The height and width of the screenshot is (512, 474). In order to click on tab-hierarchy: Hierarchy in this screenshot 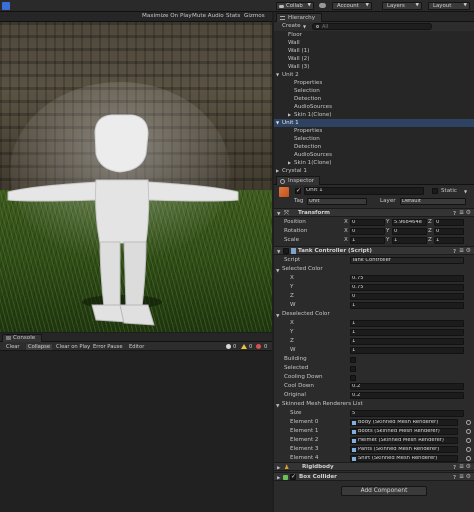, I will do `click(299, 17)`.